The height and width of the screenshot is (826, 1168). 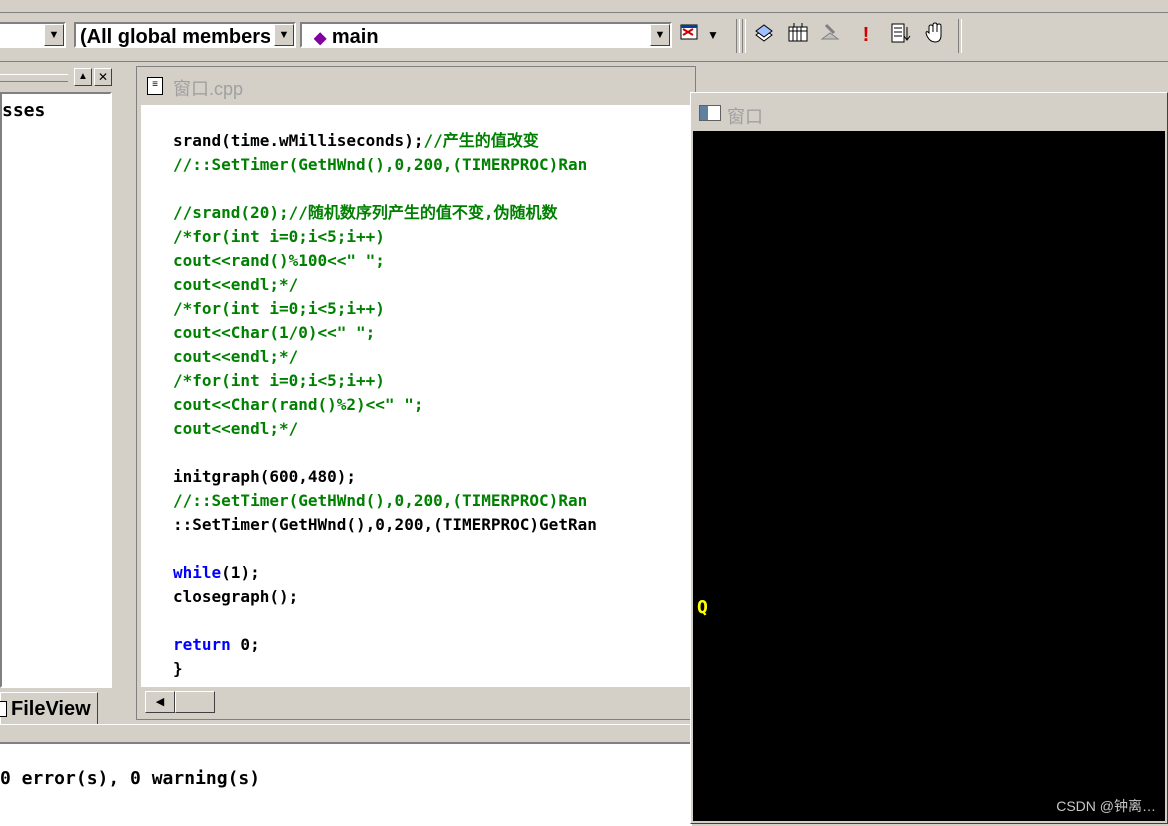 I want to click on code-token: 0;, so click(x=245, y=644).